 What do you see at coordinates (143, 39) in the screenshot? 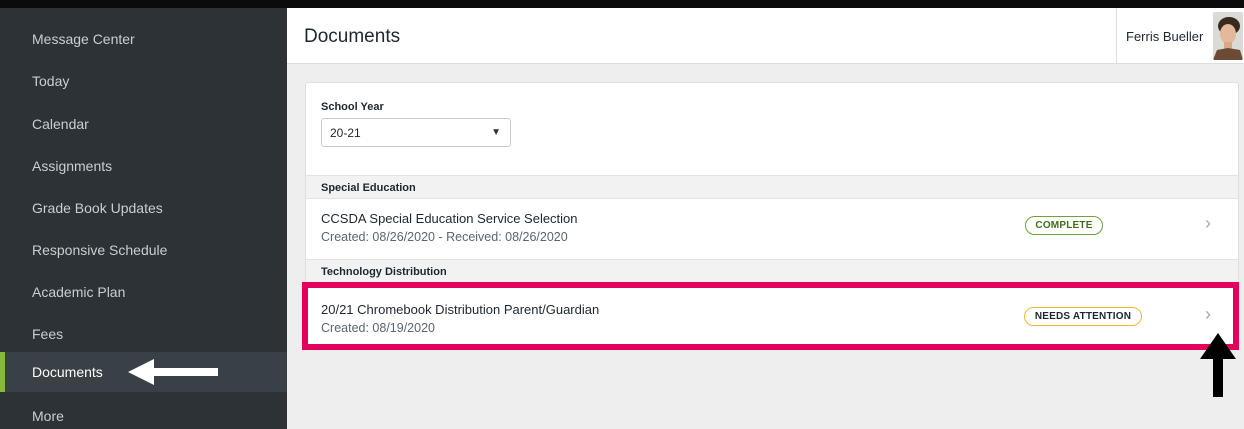
I see `sidebar-item-message-center: Message Center` at bounding box center [143, 39].